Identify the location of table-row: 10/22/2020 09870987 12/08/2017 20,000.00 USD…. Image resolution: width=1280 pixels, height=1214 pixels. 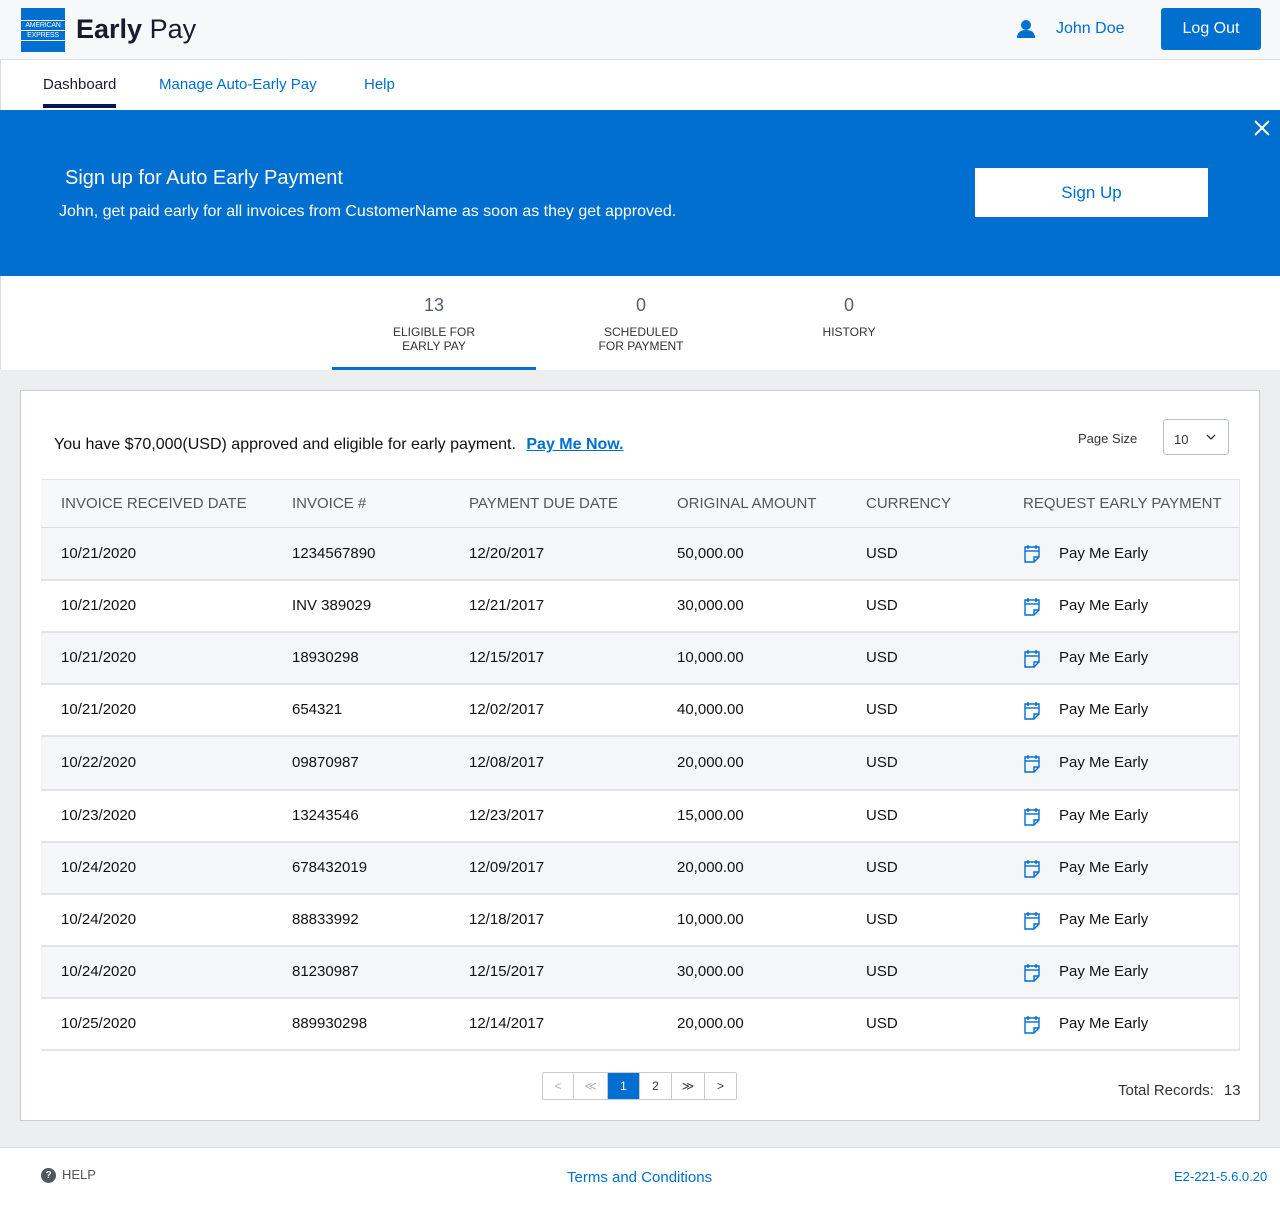
(640, 763).